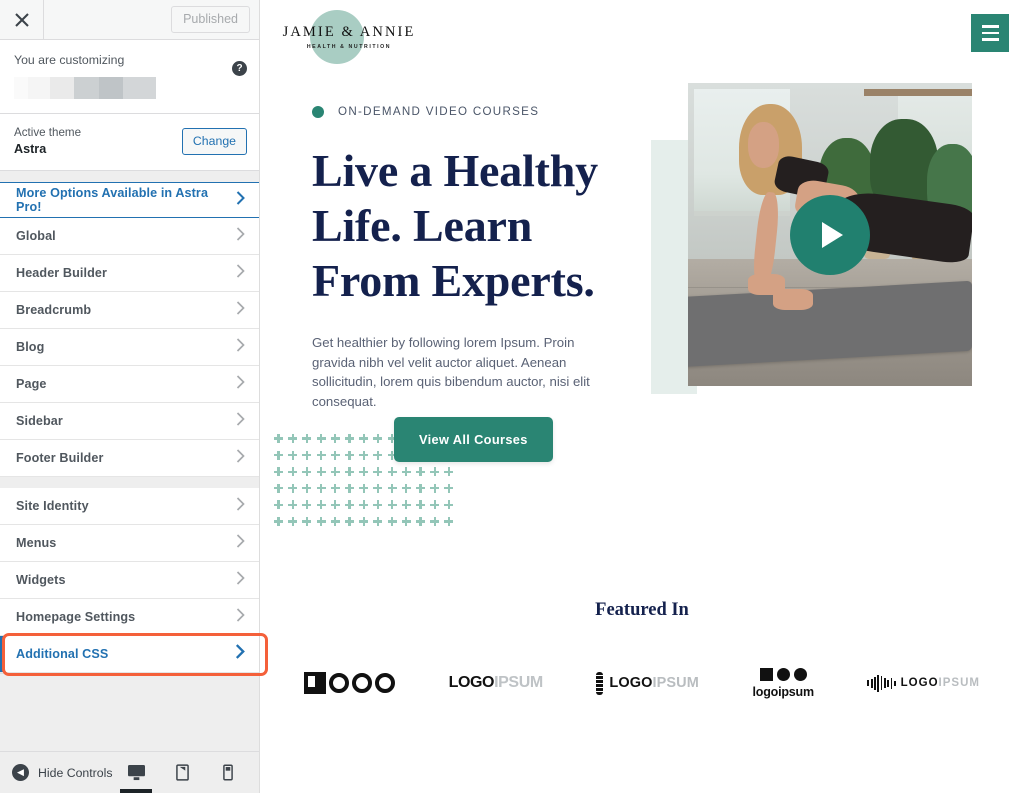  I want to click on customizing-info: You are customizing ?, so click(129, 77).